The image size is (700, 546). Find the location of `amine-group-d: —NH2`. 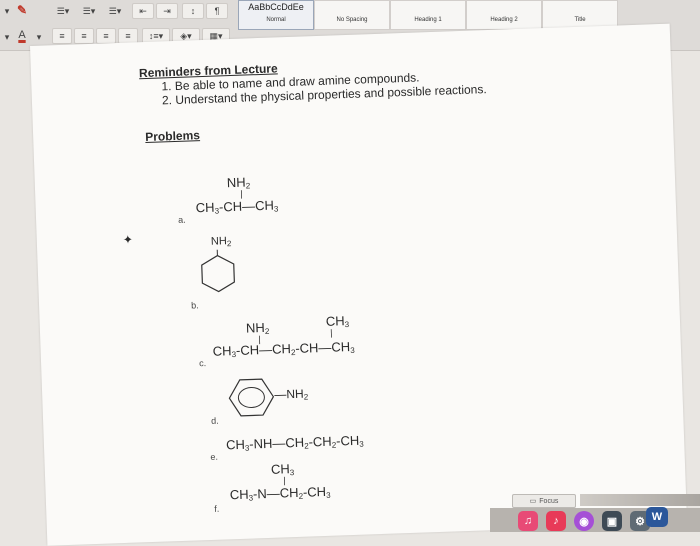

amine-group-d: —NH2 is located at coordinates (291, 394).